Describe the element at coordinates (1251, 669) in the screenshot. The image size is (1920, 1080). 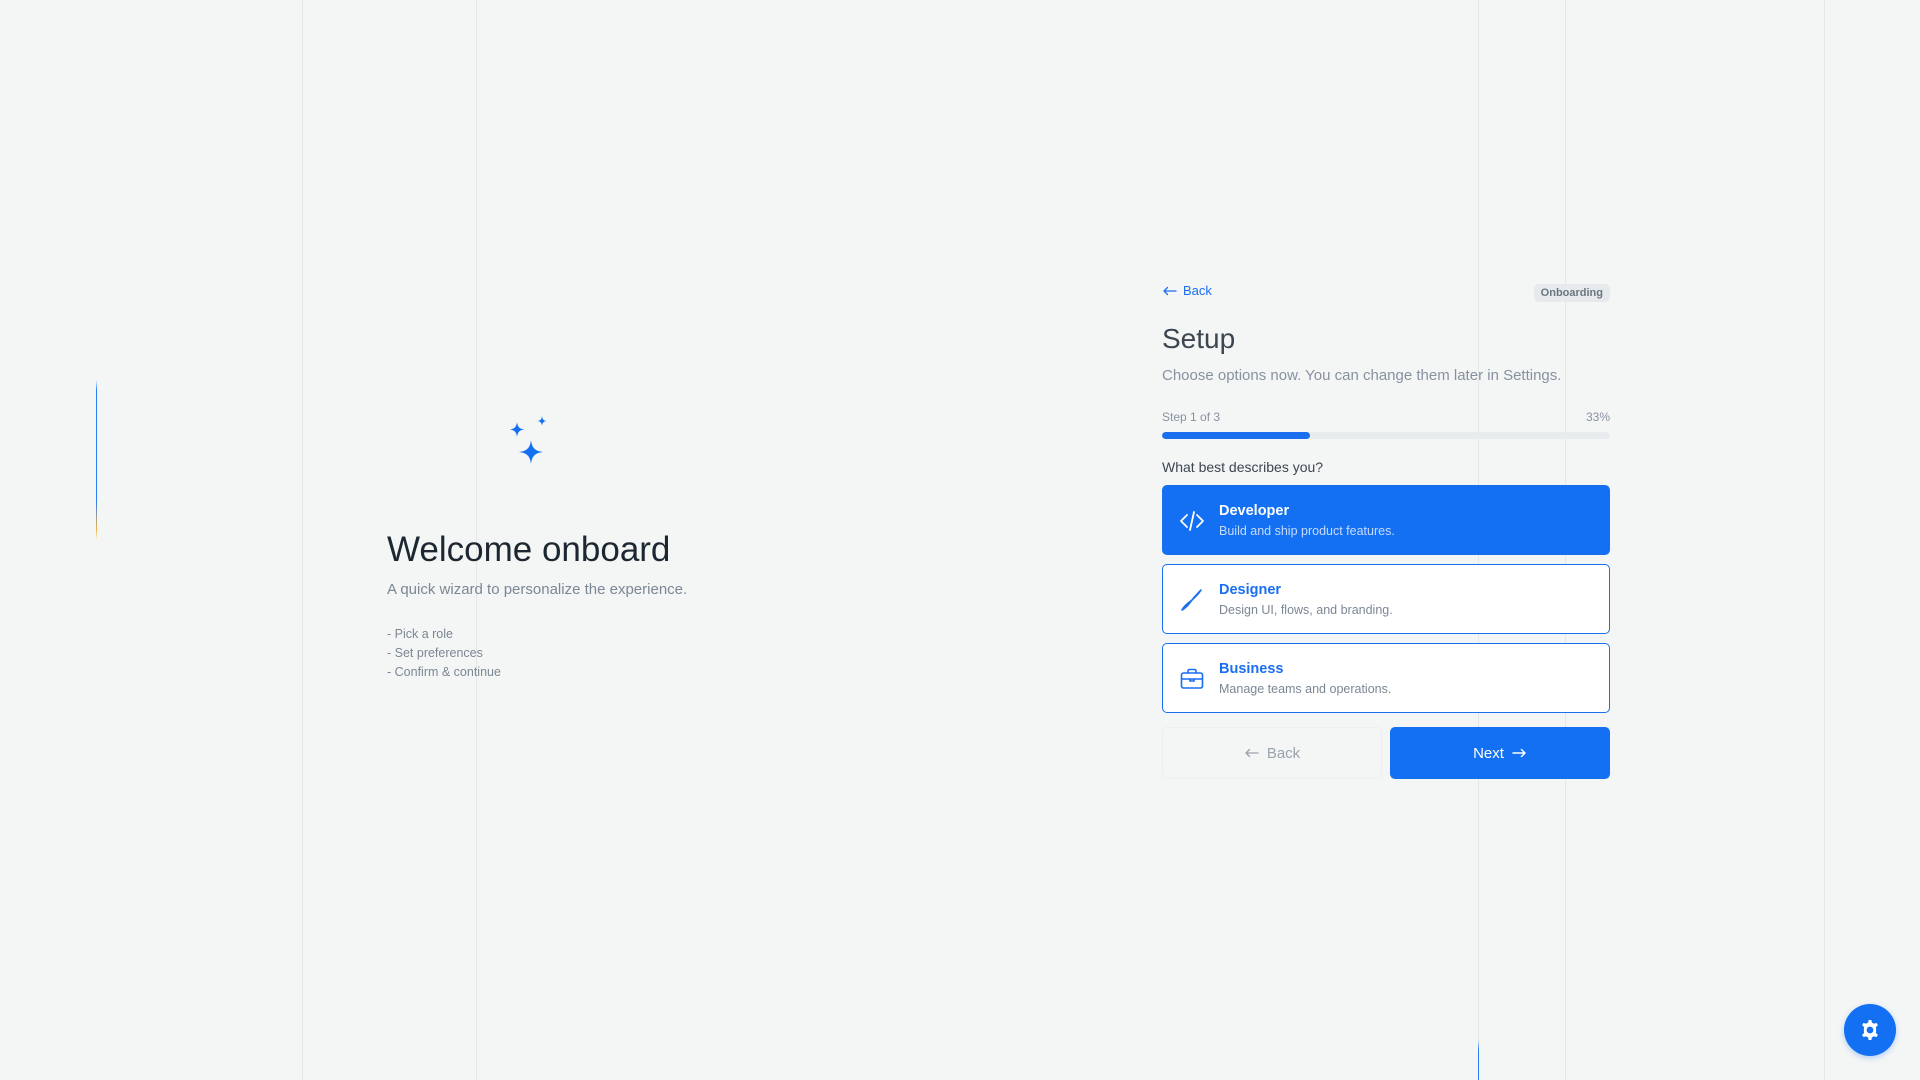
I see `option-title: Business` at that location.